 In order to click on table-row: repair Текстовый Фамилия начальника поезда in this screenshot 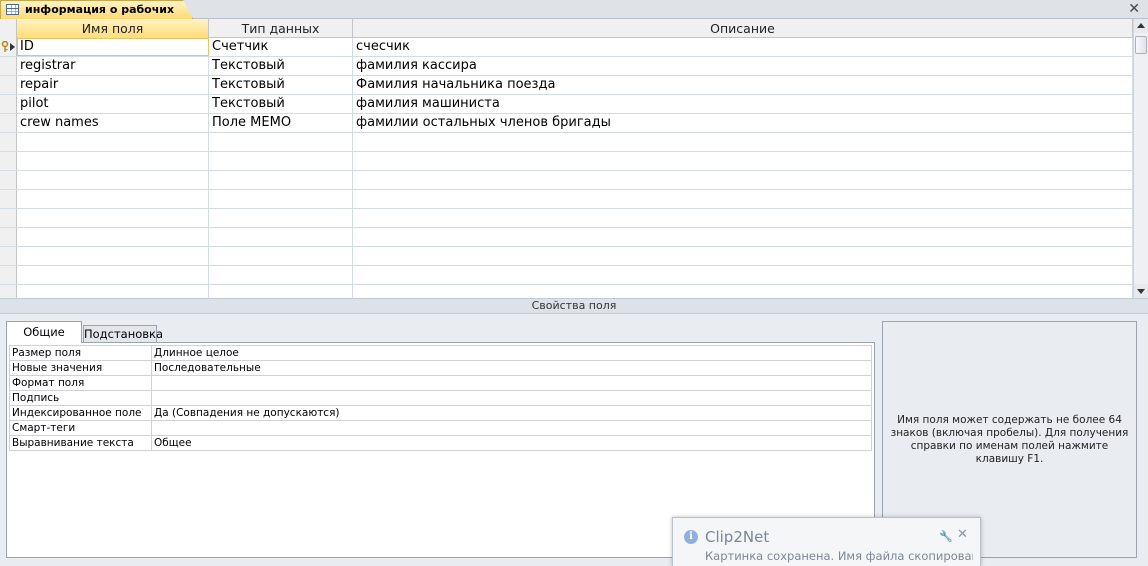, I will do `click(566, 85)`.